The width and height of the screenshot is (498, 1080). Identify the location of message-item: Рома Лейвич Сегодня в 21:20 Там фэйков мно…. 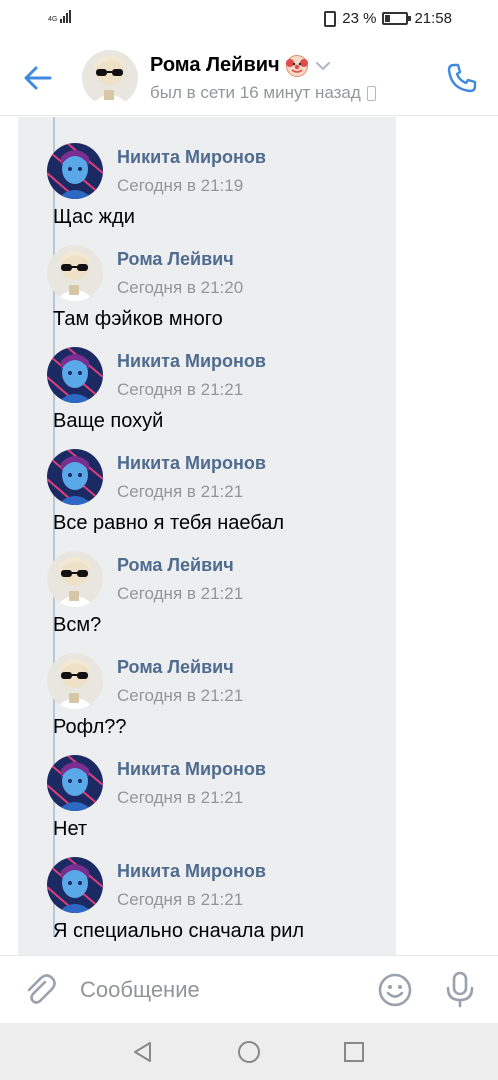
(217, 296).